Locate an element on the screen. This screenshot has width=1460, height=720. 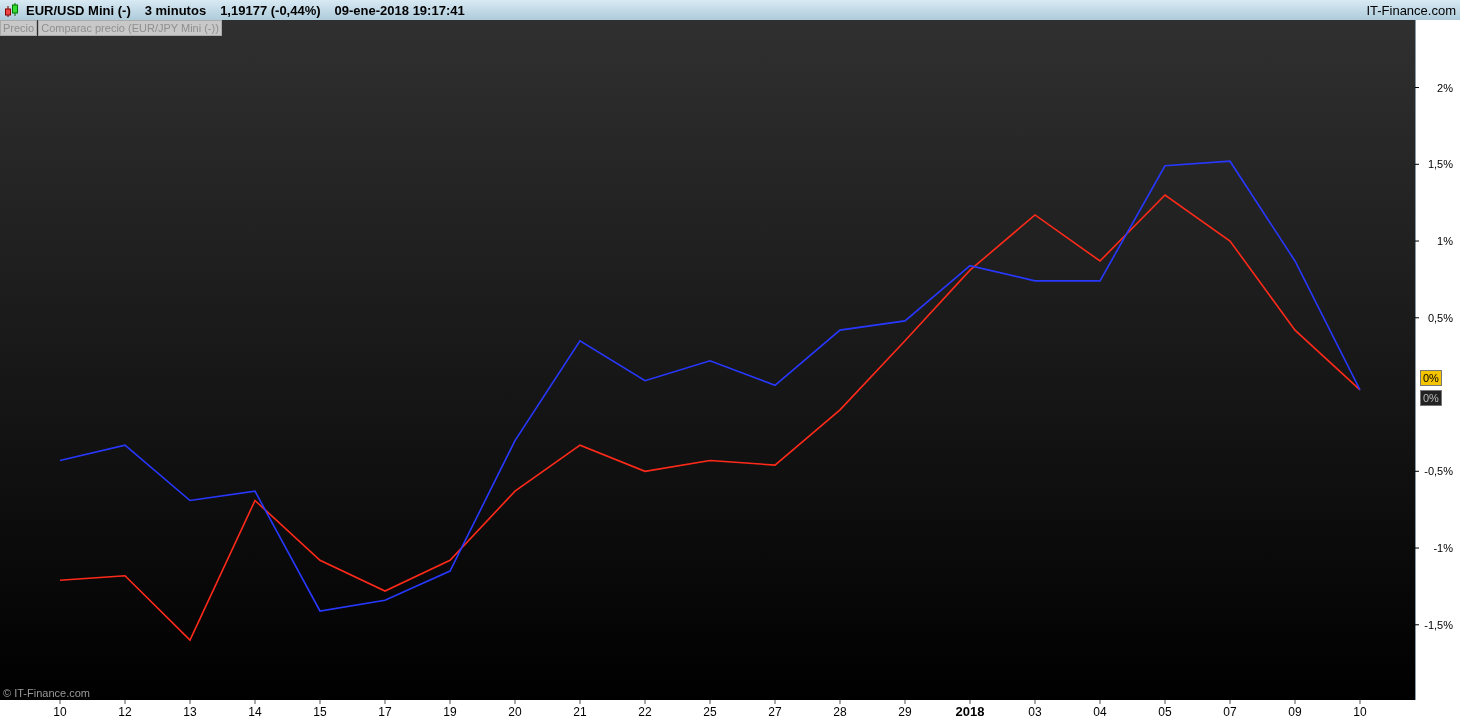
axis-label: 28 is located at coordinates (840, 712).